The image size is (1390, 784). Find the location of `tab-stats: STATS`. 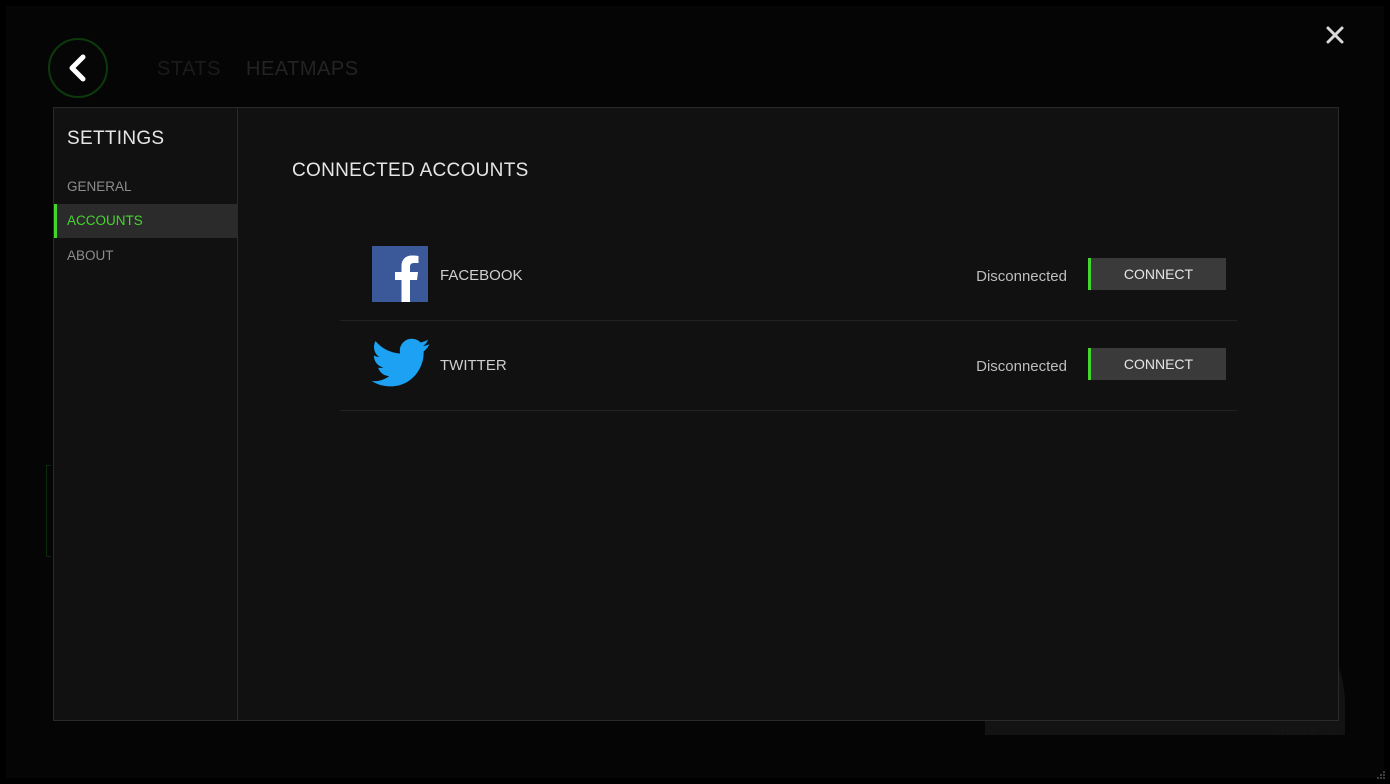

tab-stats: STATS is located at coordinates (189, 69).